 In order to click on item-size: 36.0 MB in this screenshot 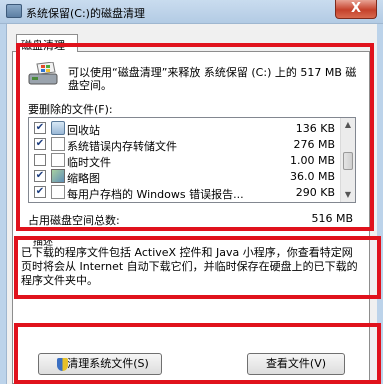, I will do `click(312, 176)`.